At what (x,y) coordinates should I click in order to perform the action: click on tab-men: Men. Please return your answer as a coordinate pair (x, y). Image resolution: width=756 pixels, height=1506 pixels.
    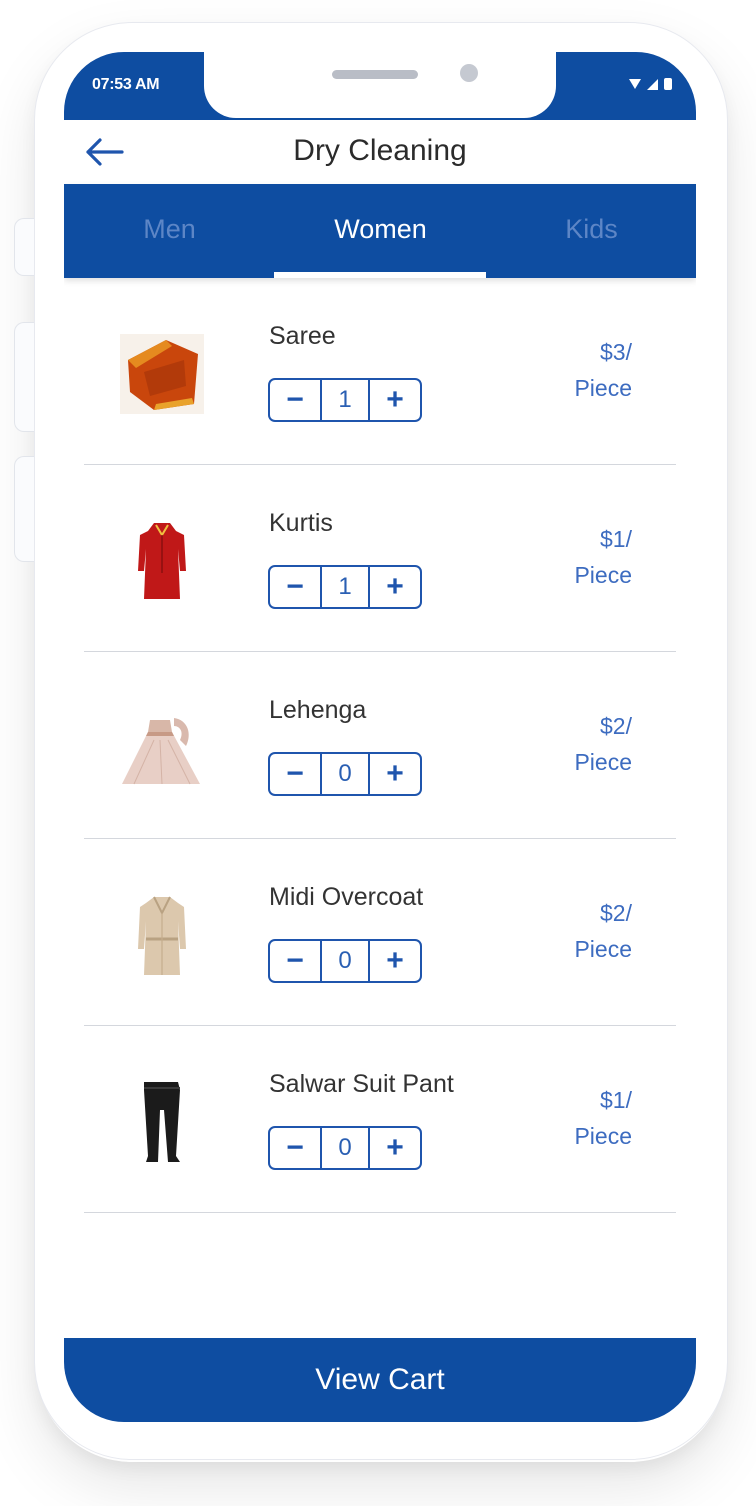
    Looking at the image, I should click on (169, 229).